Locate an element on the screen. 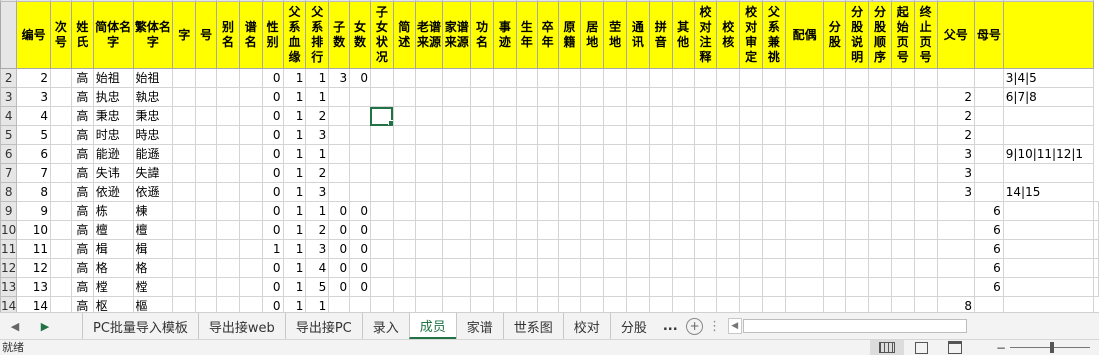  grid-cell: 7 is located at coordinates (33, 173).